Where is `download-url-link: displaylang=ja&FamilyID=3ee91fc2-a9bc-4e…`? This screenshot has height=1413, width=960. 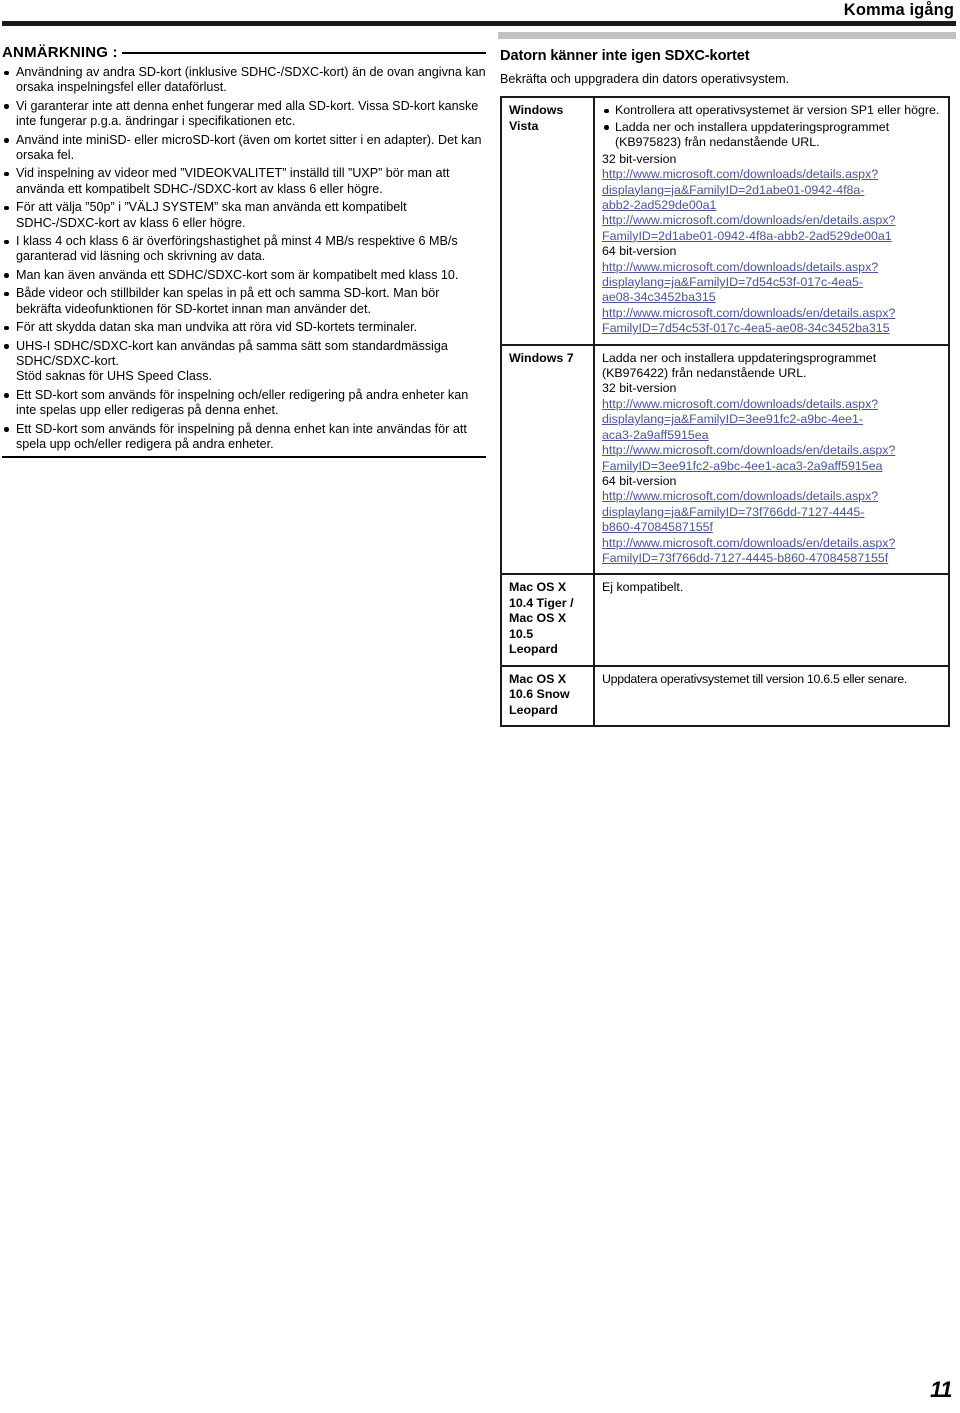 download-url-link: displaylang=ja&FamilyID=3ee91fc2-a9bc-4e… is located at coordinates (772, 419).